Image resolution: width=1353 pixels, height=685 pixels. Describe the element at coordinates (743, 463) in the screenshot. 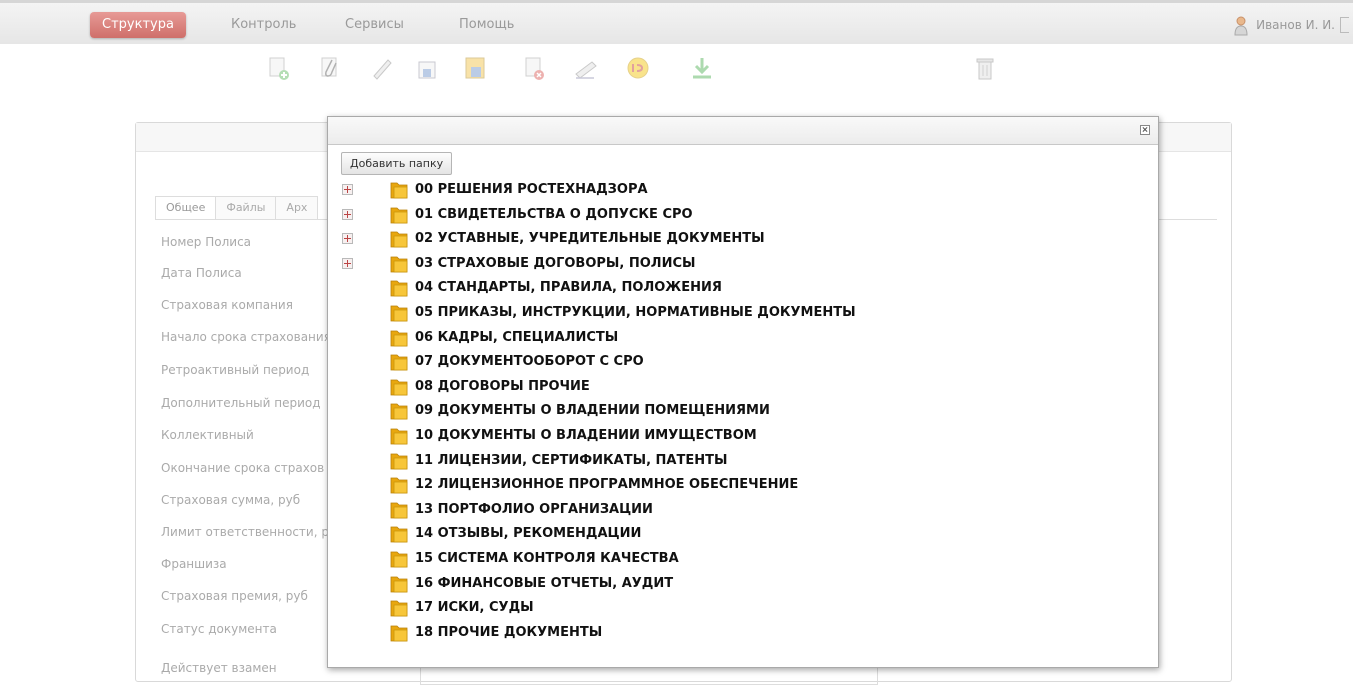

I see `tree-row: 11 ЛИЦЕНЗИИ, СЕРТИФИКАТЫ, ПАТЕНТЫ` at that location.